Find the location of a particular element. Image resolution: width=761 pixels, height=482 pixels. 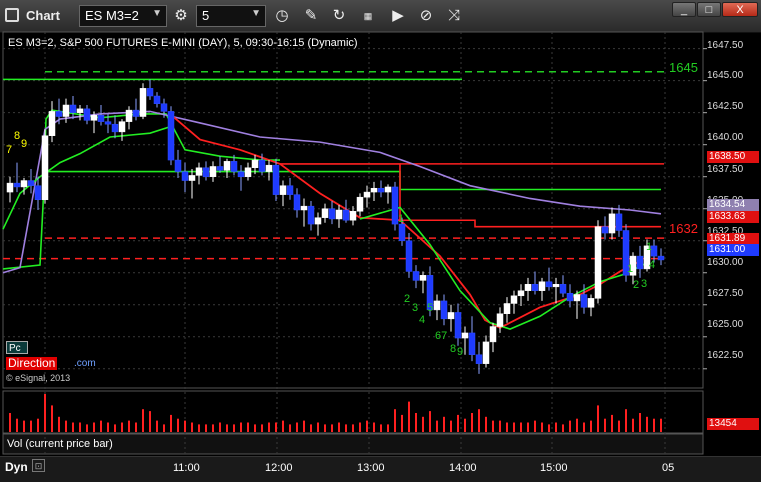

price-tag-volume: 13454 is located at coordinates (733, 424).